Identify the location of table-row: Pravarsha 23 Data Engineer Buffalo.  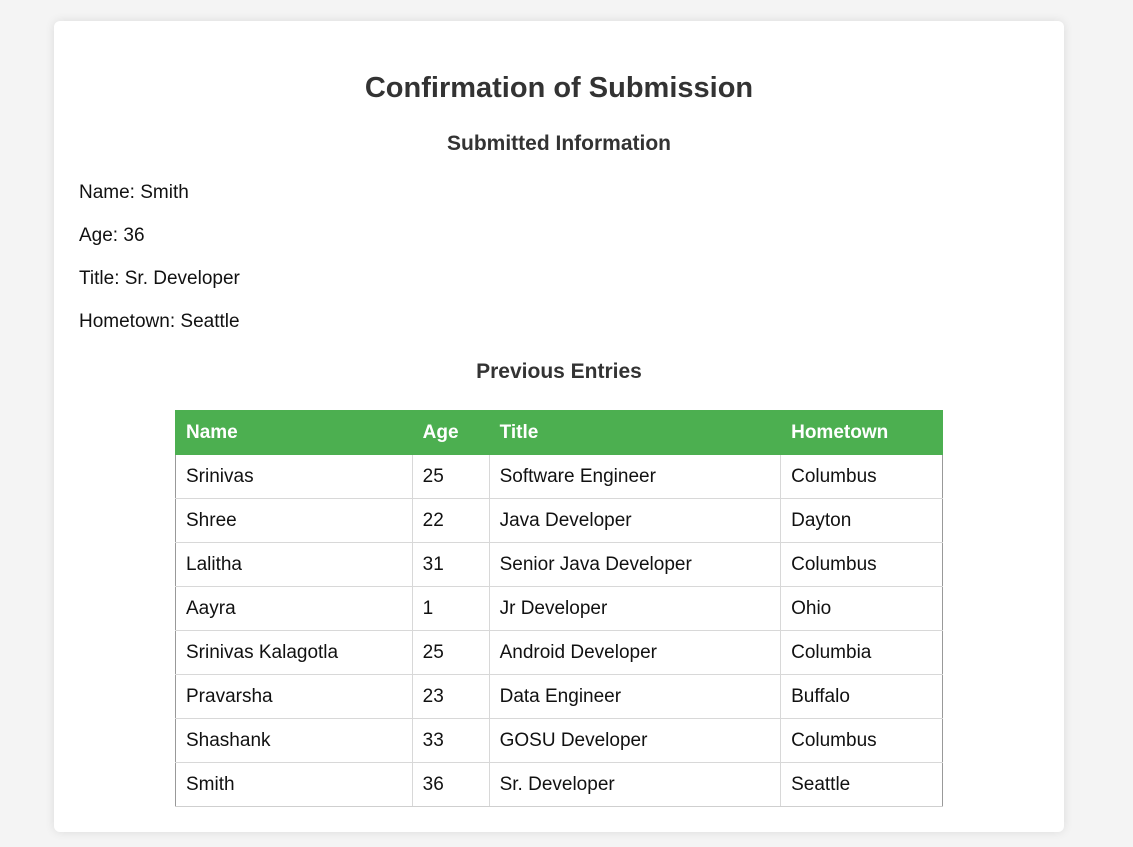
(559, 696).